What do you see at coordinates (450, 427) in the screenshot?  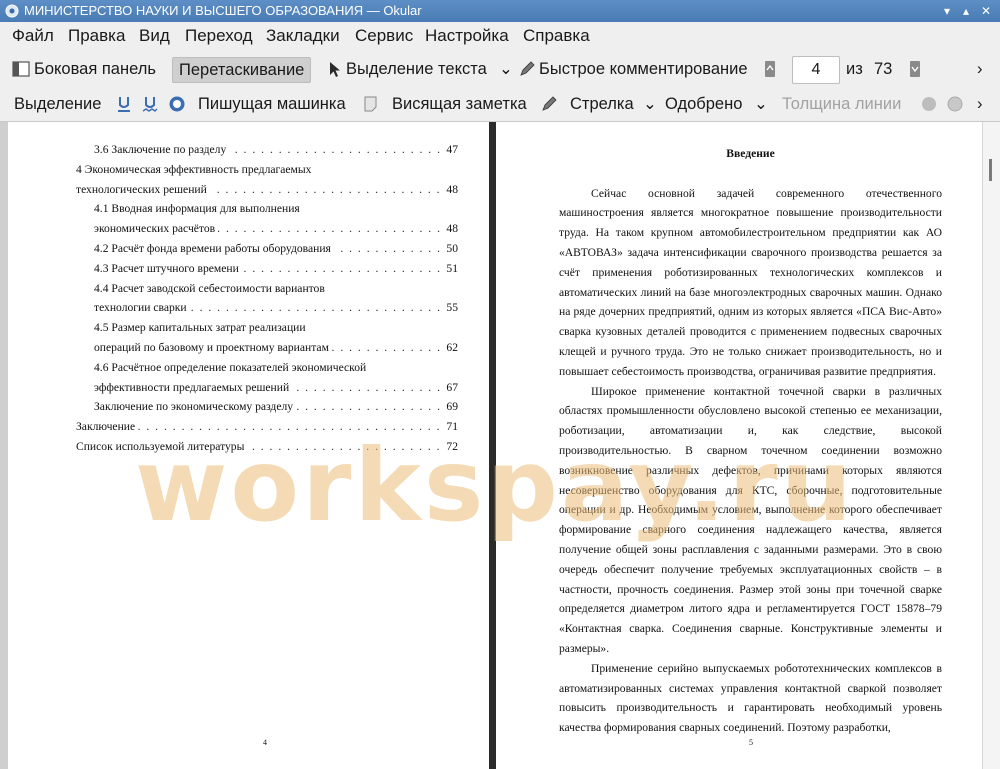 I see `toc-page-number: 71` at bounding box center [450, 427].